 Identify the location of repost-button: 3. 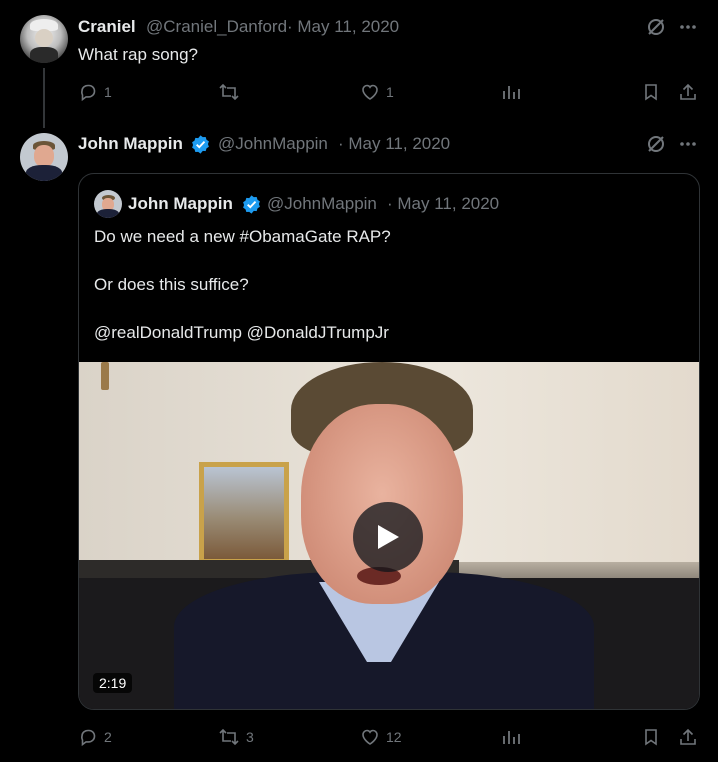
(236, 737).